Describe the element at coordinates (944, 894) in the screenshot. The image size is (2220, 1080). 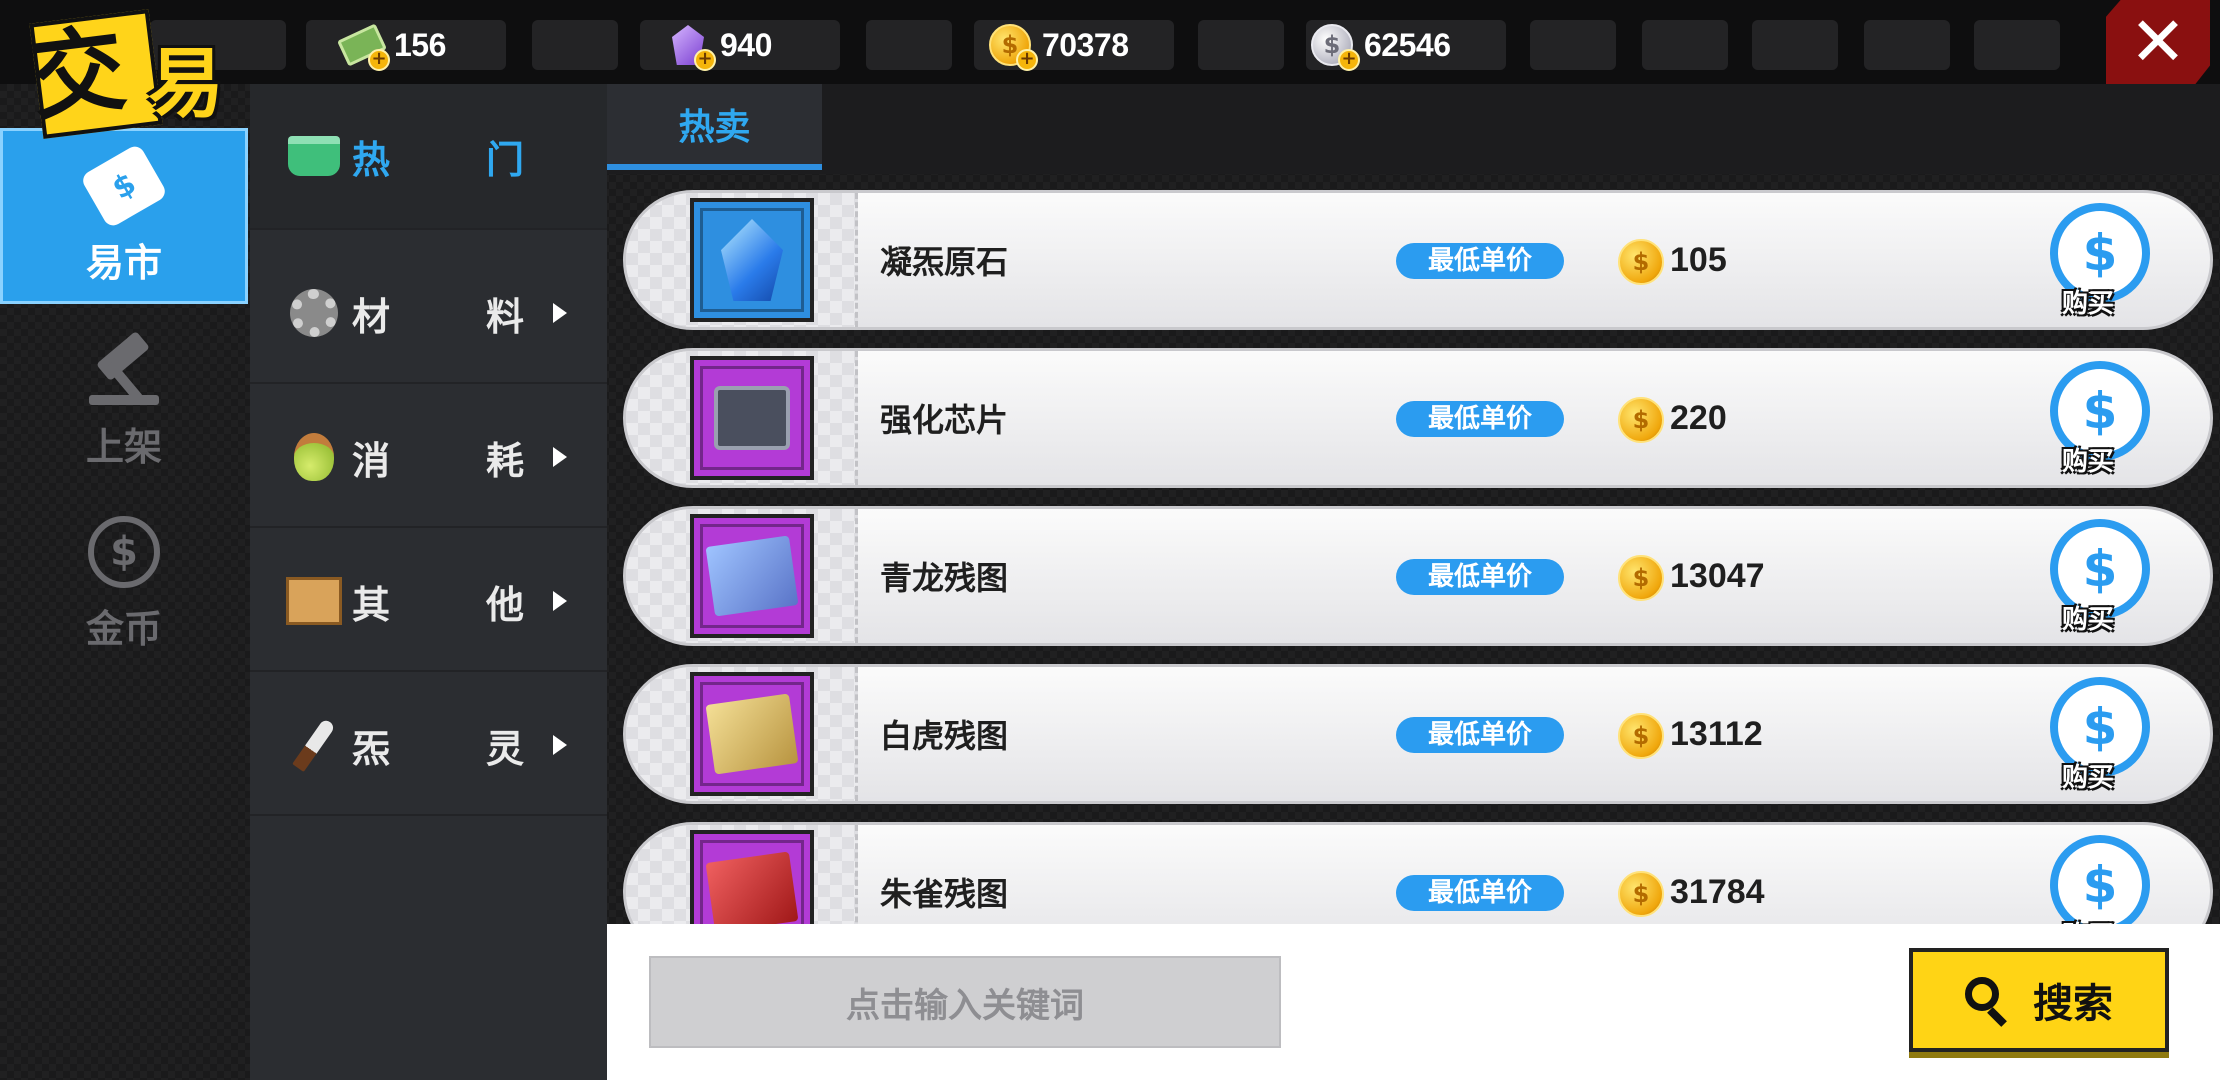
I see `item-name: 朱雀残图` at that location.